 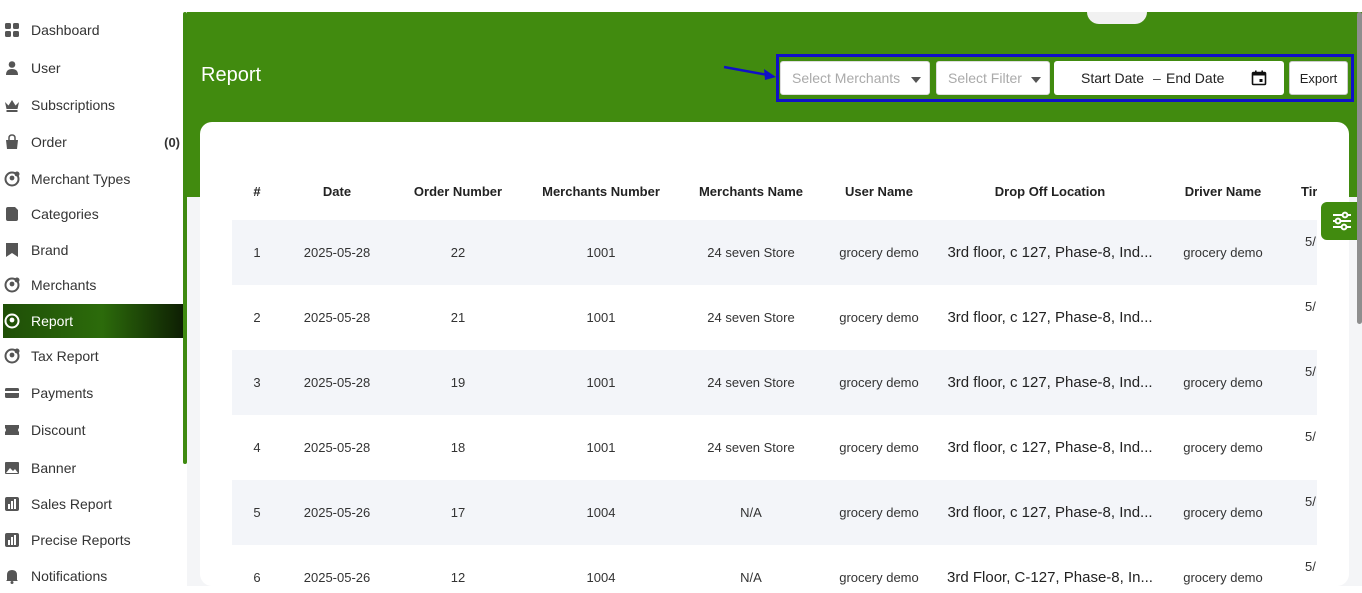 I want to click on sidebar-item-subscriptions: Subscriptions, so click(x=93, y=105).